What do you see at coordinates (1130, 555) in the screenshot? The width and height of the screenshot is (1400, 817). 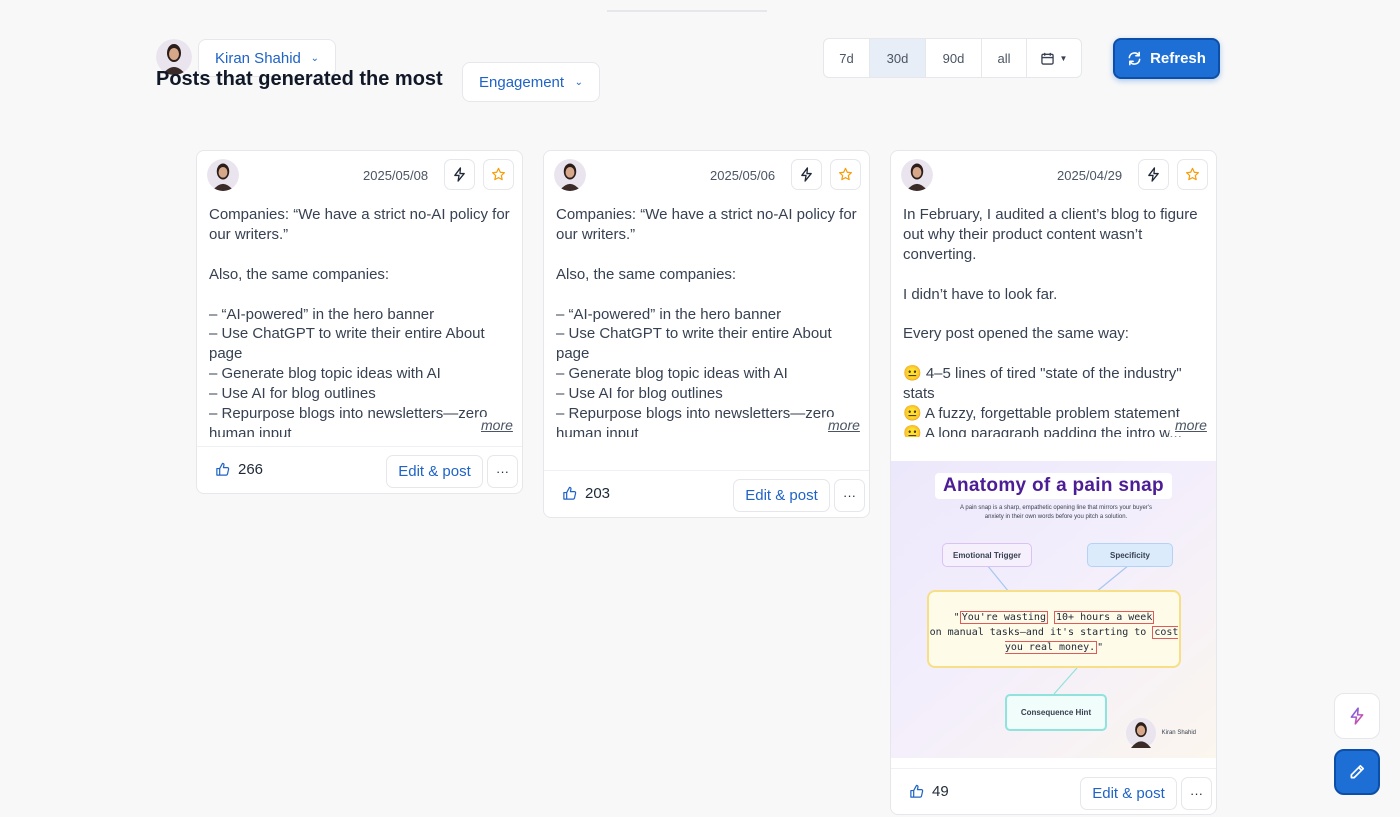 I see `tag-specificity: Specificity` at bounding box center [1130, 555].